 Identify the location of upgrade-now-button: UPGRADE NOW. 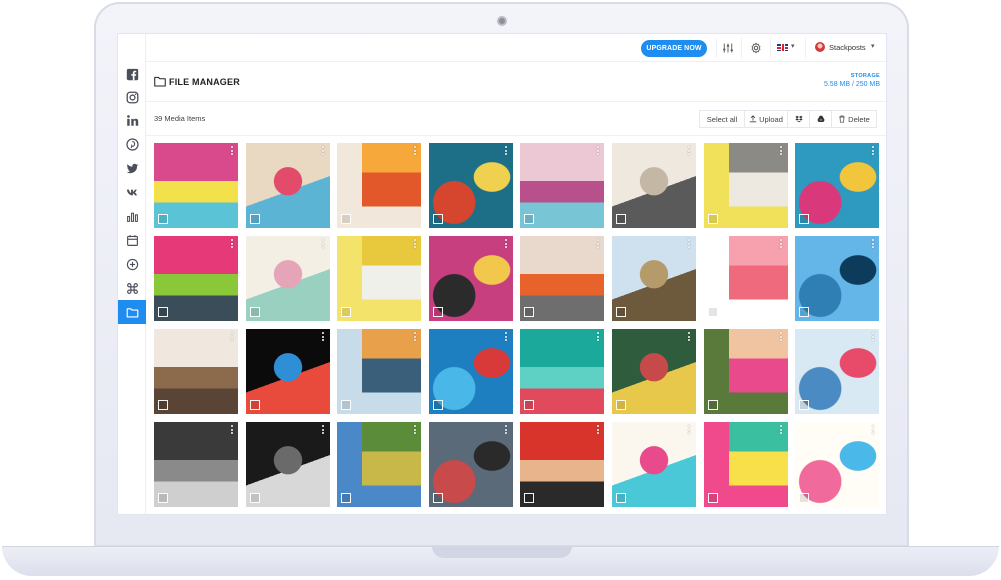
(674, 48).